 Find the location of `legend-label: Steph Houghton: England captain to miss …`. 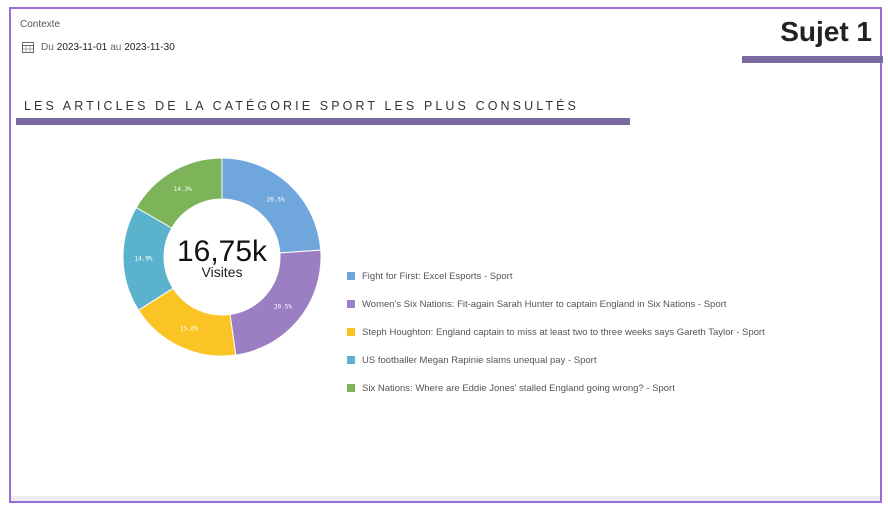

legend-label: Steph Houghton: England captain to miss … is located at coordinates (563, 332).